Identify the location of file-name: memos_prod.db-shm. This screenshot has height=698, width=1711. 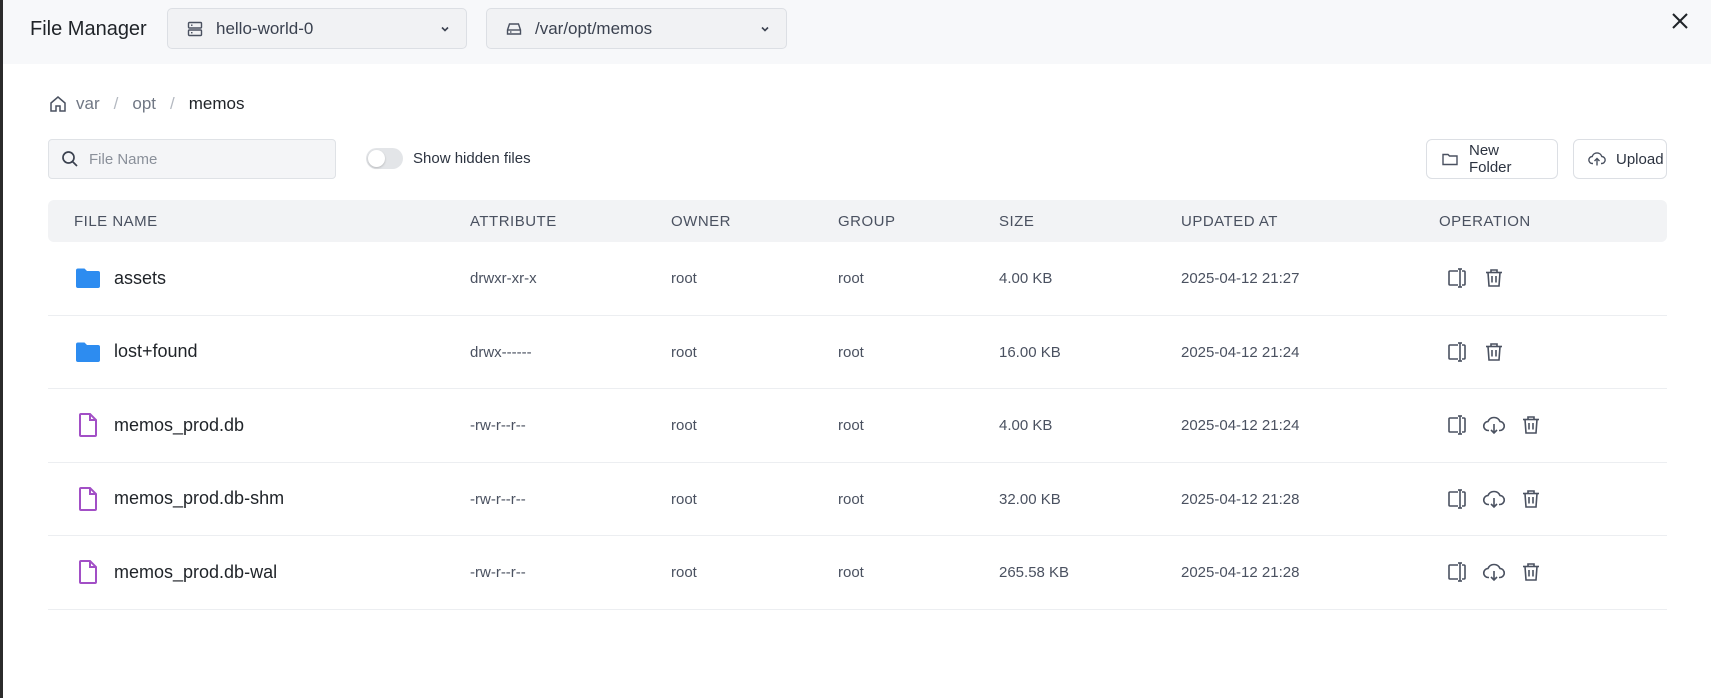
(199, 498).